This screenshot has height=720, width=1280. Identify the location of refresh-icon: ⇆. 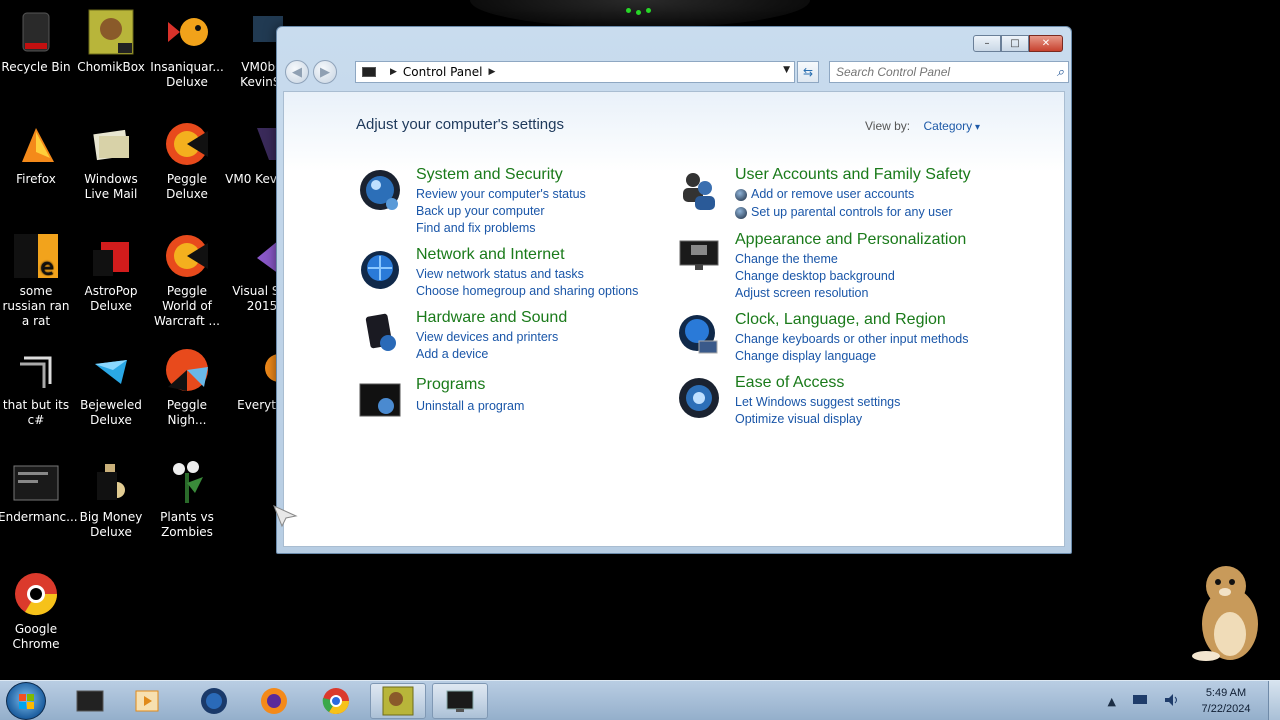
(808, 72).